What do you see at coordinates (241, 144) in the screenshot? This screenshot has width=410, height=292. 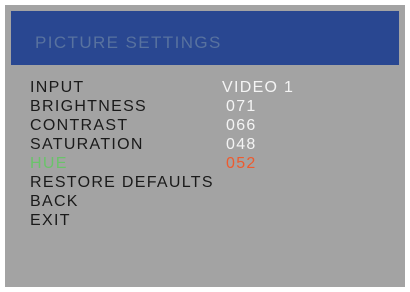 I see `saturation-value: 048` at bounding box center [241, 144].